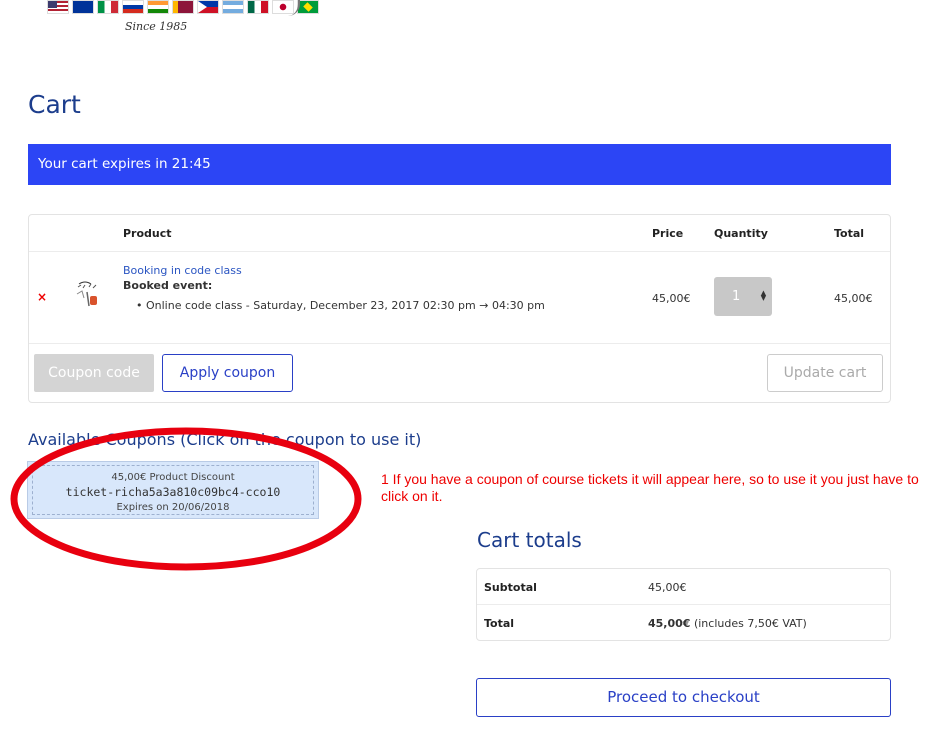 Image resolution: width=947 pixels, height=734 pixels. Describe the element at coordinates (258, 7) in the screenshot. I see `flag-mexico-icon` at that location.